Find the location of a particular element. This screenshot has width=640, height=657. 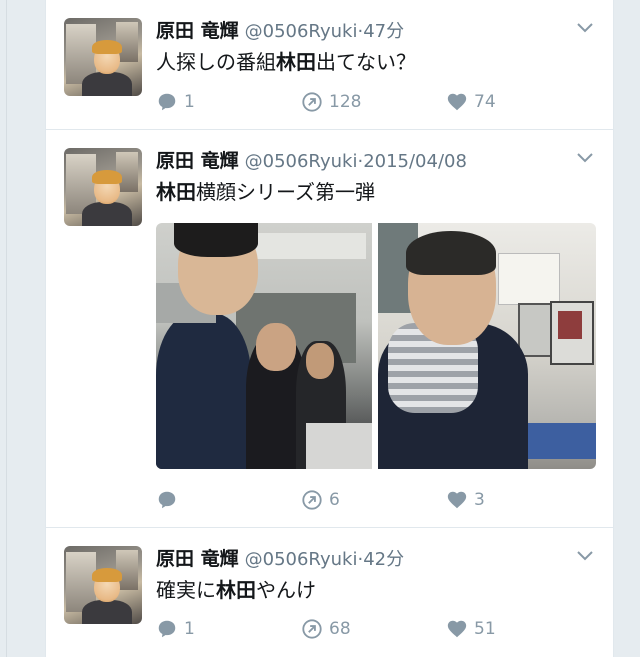

like-count: 74 is located at coordinates (485, 102).